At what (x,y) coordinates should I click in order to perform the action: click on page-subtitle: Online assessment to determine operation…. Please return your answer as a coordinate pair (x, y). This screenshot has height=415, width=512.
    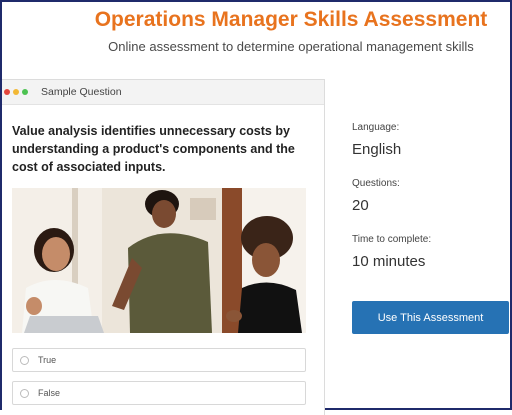
    Looking at the image, I should click on (291, 46).